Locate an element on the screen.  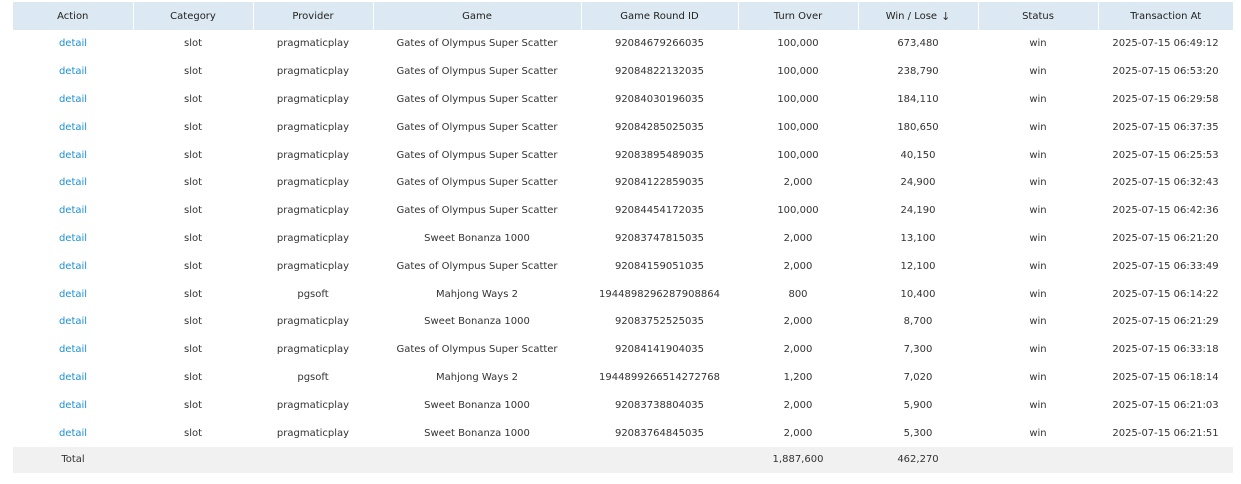
win-lose-cell: 184,110 is located at coordinates (918, 99).